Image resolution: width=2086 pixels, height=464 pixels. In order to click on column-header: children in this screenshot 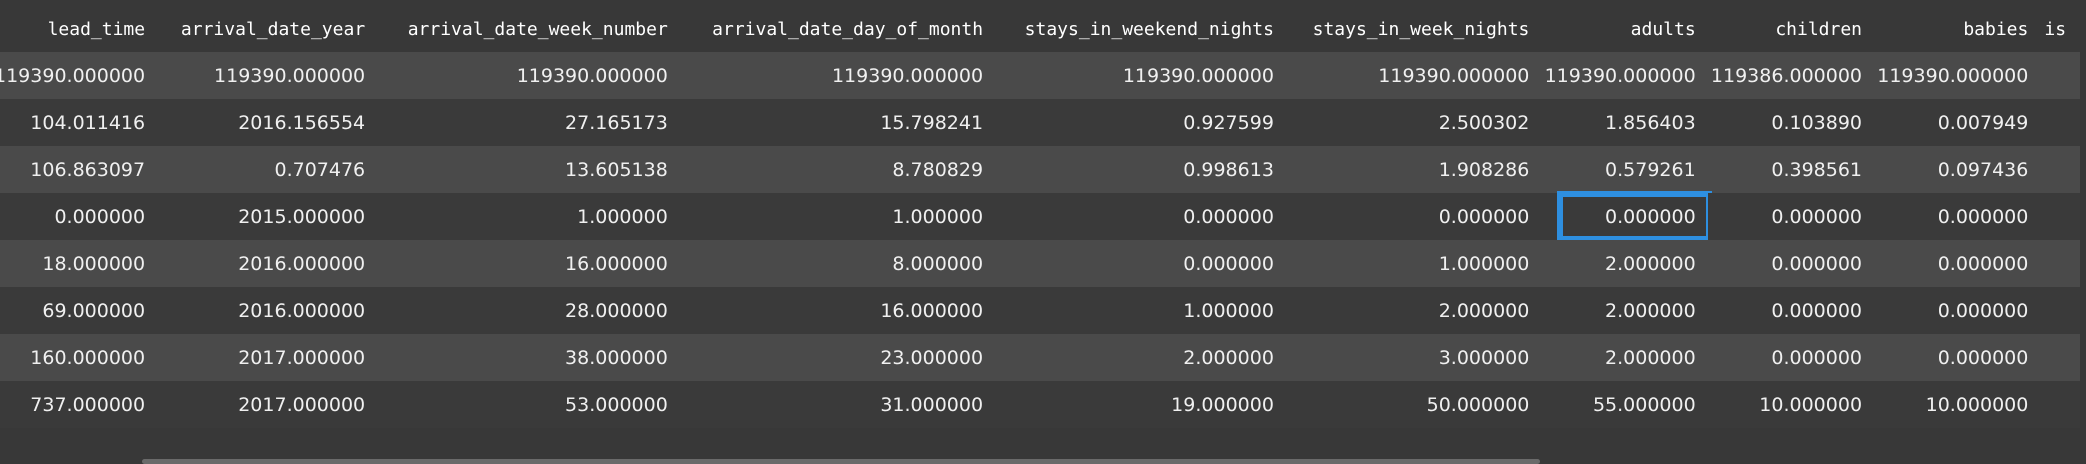, I will do `click(1819, 29)`.